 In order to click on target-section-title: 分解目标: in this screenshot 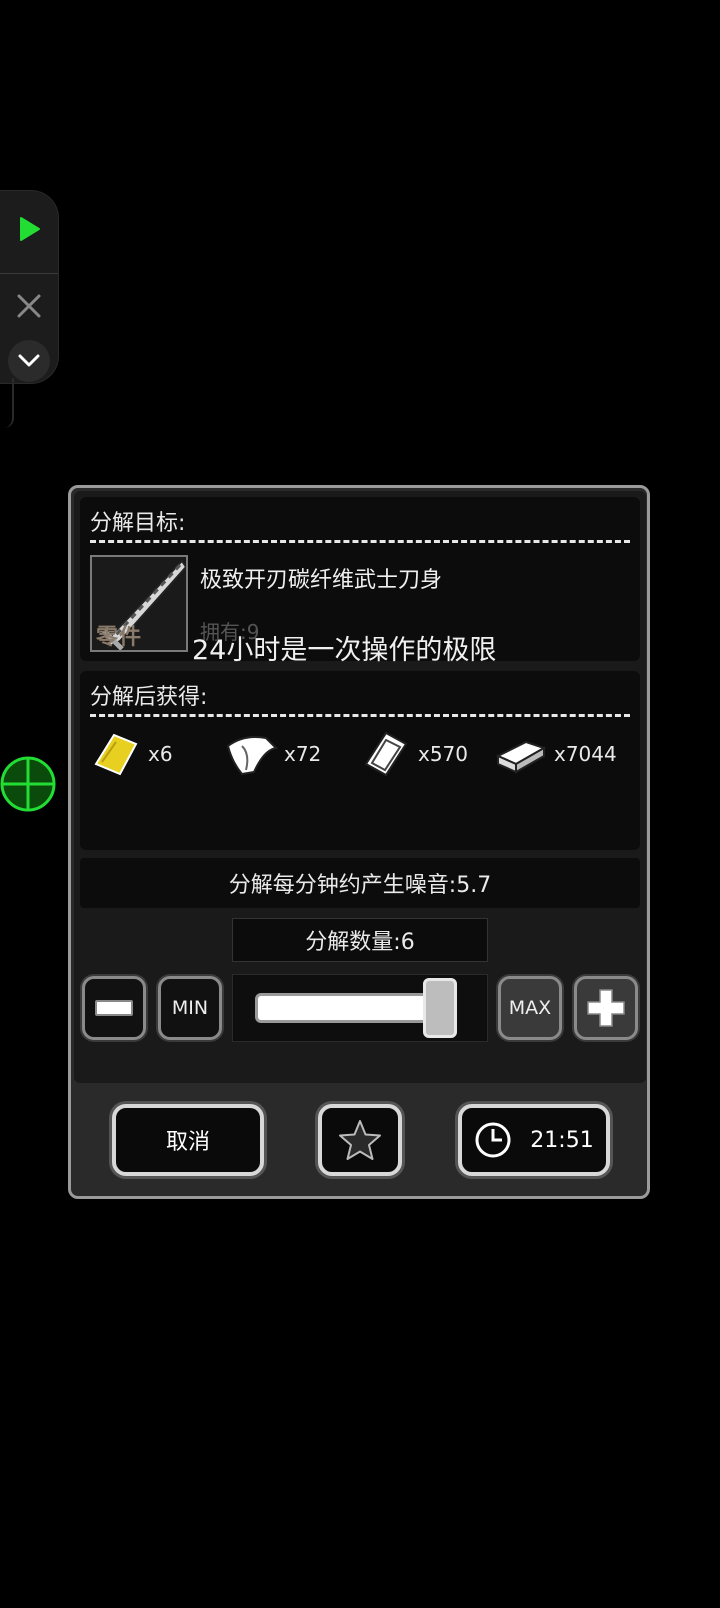, I will do `click(138, 523)`.